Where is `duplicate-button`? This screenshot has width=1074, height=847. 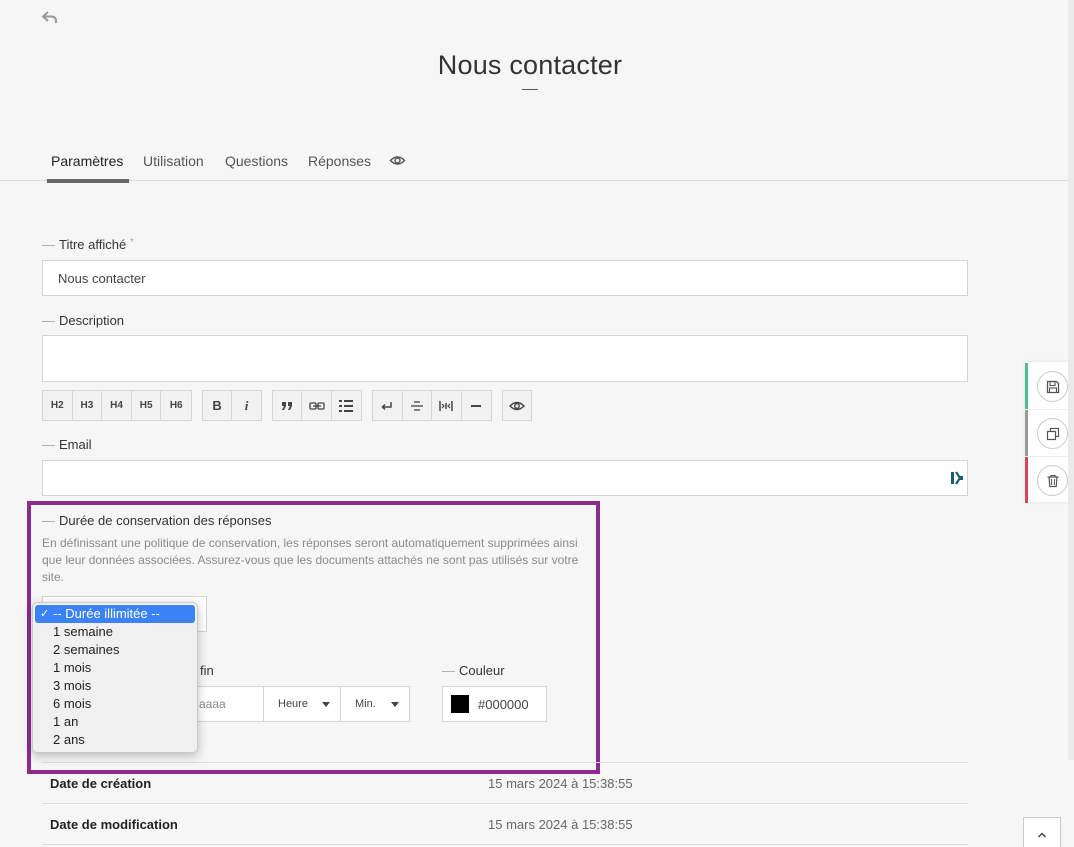
duplicate-button is located at coordinates (1052, 433).